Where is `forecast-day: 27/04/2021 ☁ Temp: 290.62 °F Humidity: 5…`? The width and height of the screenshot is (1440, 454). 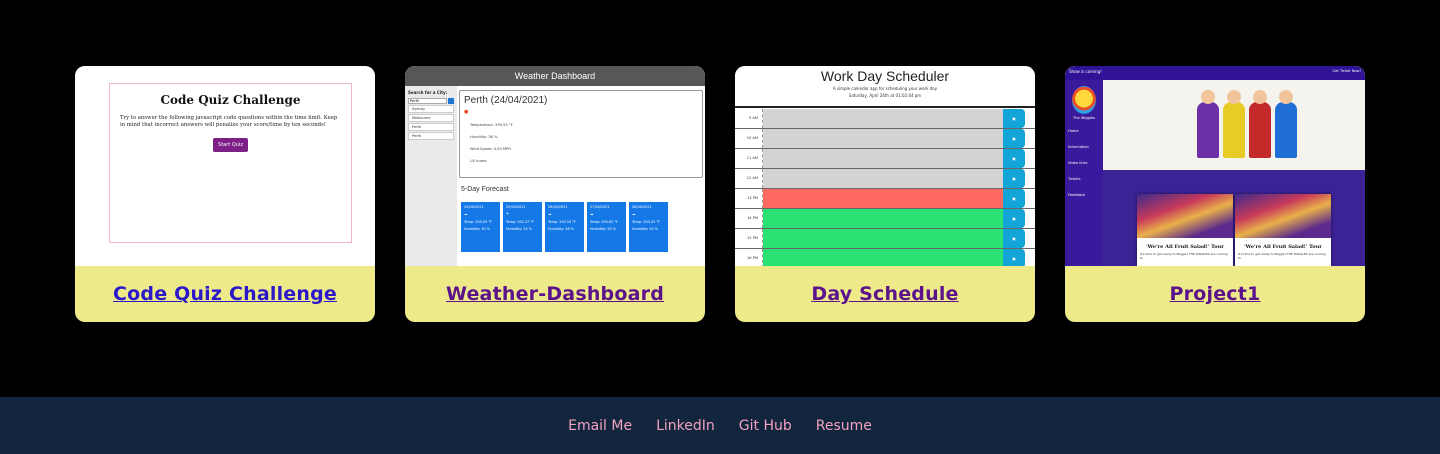 forecast-day: 27/04/2021 ☁ Temp: 290.62 °F Humidity: 5… is located at coordinates (606, 227).